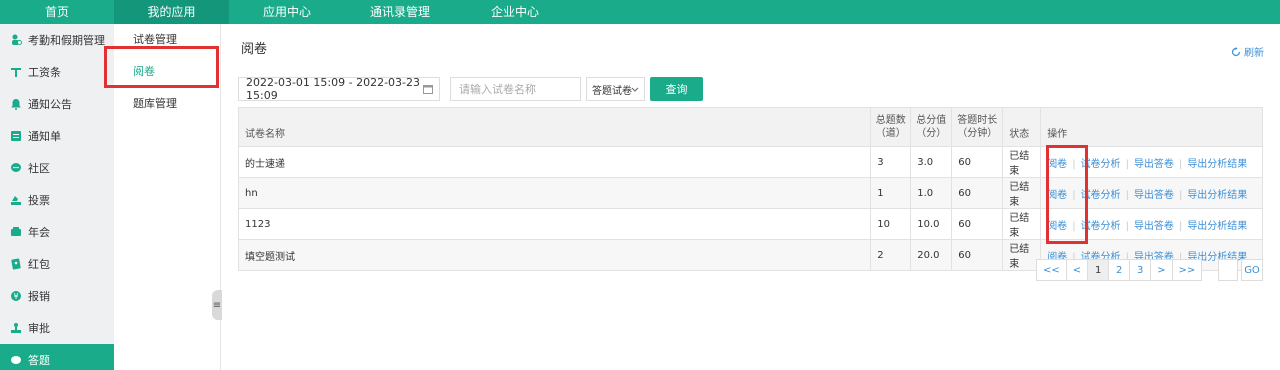 This screenshot has width=1280, height=370. I want to click on sidebar-item-notice: 通知公告, so click(57, 104).